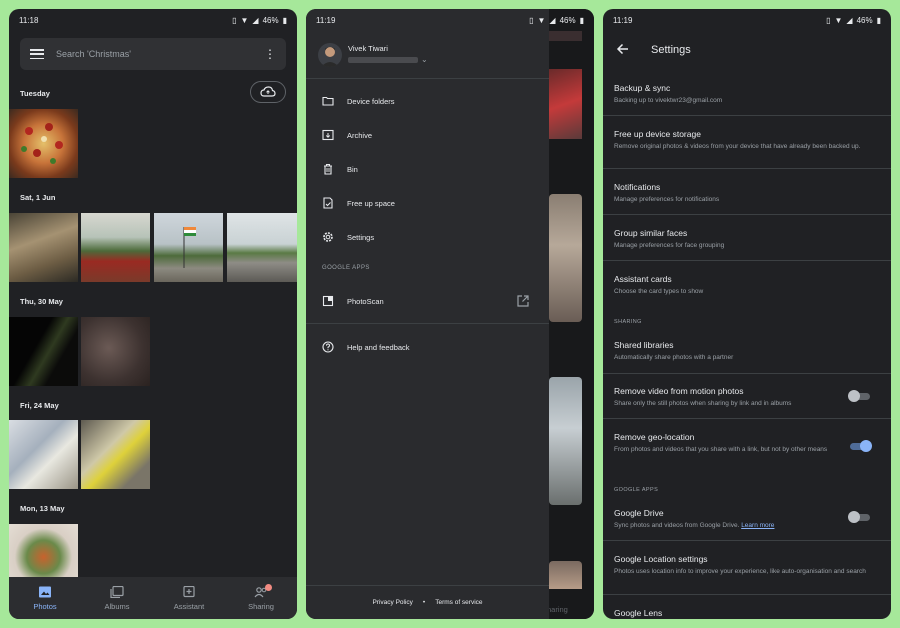 The height and width of the screenshot is (628, 900). I want to click on terms-of-service-link: Terms of service, so click(458, 602).